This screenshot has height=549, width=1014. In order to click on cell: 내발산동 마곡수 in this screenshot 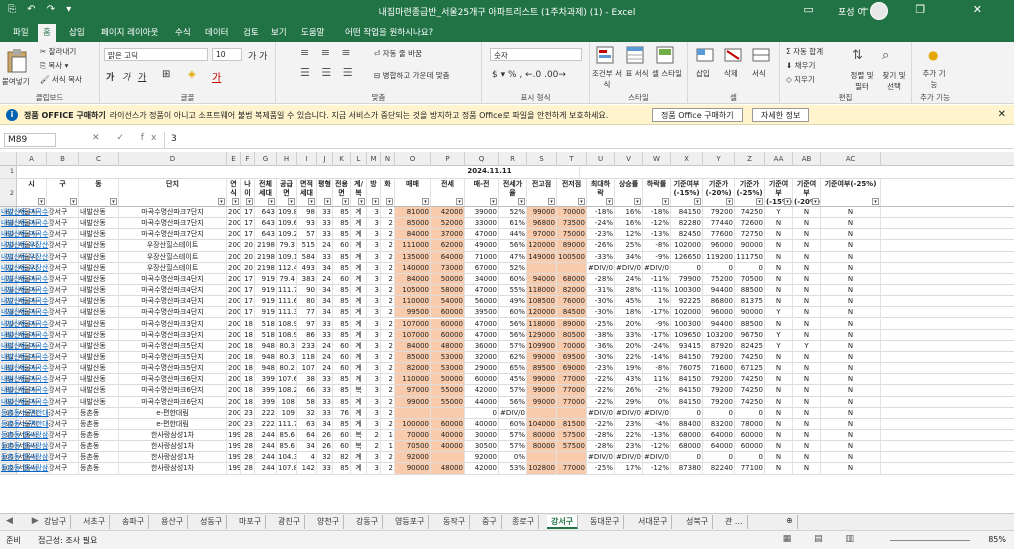, I will do `click(25, 290)`.